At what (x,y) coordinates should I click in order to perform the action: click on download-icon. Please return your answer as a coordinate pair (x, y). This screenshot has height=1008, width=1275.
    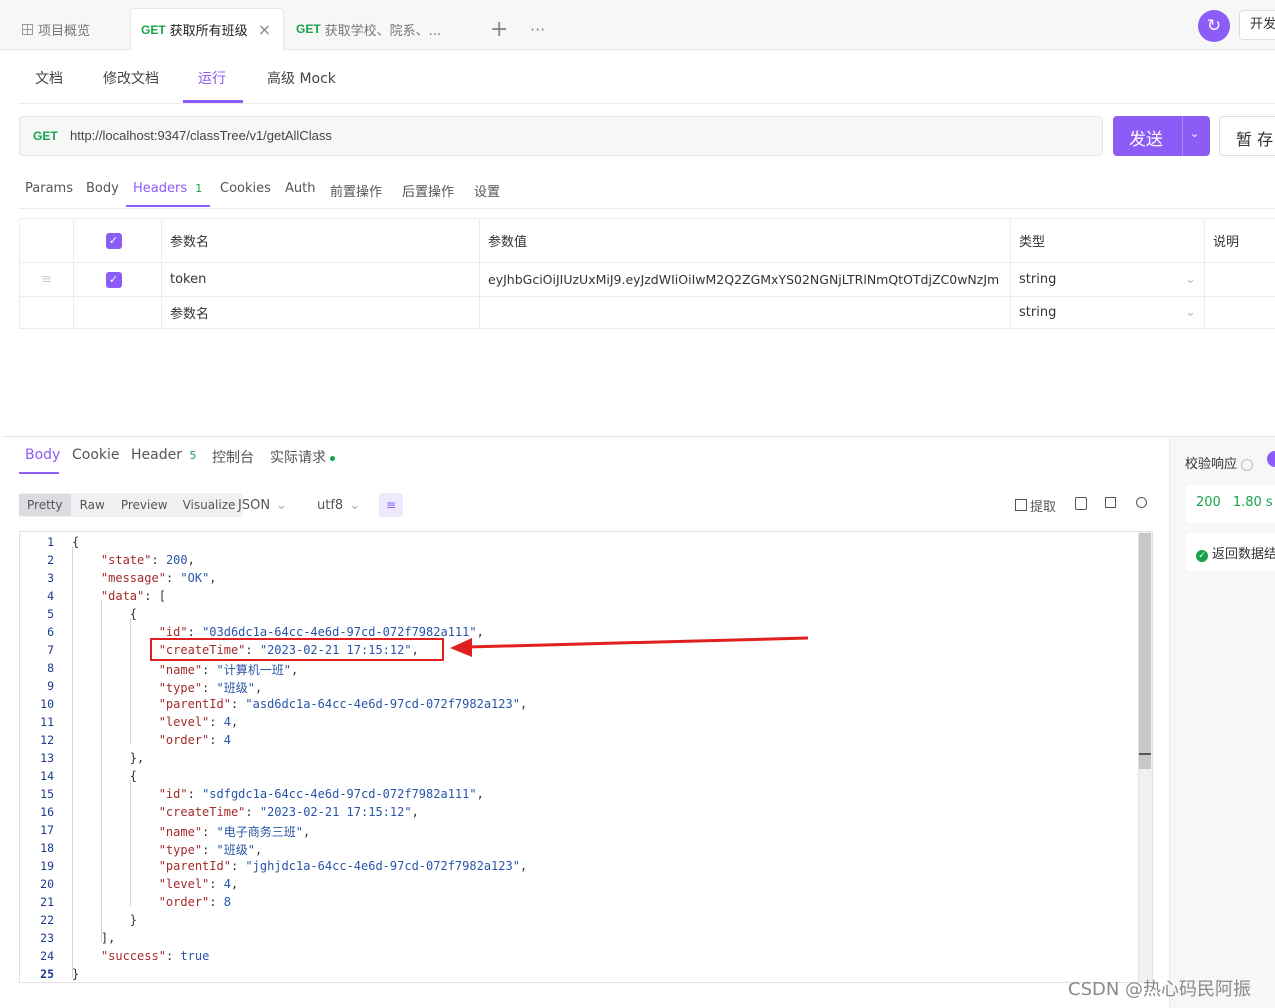
    Looking at the image, I should click on (1081, 503).